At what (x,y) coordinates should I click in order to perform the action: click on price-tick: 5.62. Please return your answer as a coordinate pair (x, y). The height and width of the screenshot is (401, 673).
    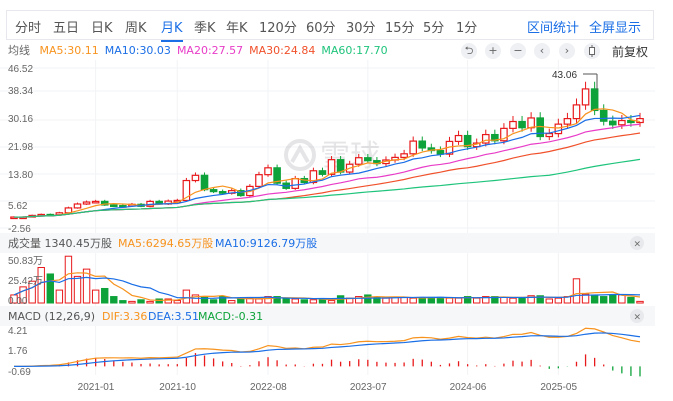
    Looking at the image, I should click on (18, 206).